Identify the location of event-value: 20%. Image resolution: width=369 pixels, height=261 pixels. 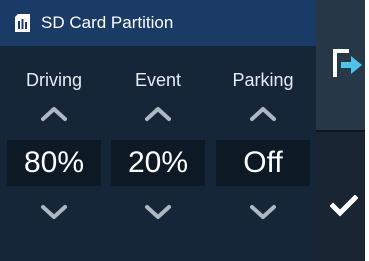
(158, 162).